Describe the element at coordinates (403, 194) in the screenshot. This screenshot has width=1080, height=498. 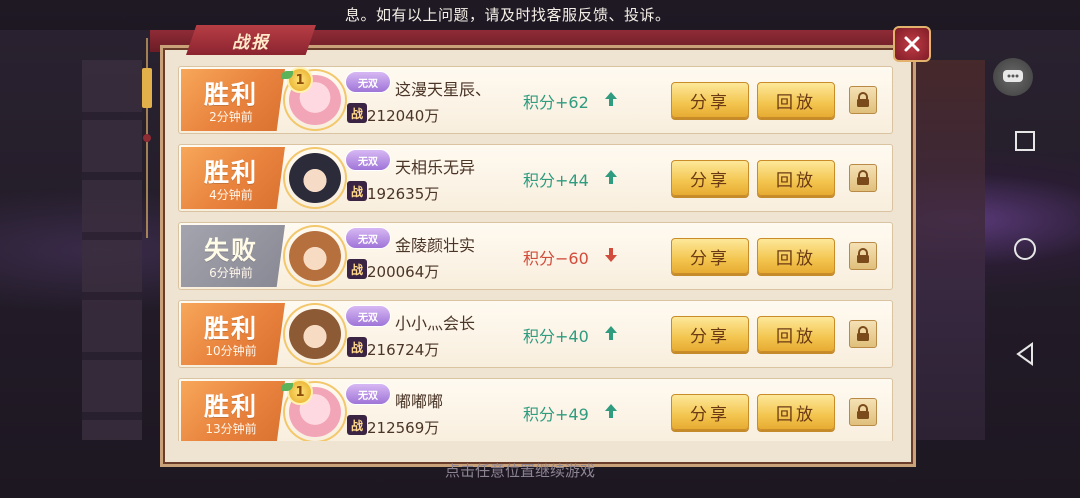
I see `opponent-power: 192635万` at that location.